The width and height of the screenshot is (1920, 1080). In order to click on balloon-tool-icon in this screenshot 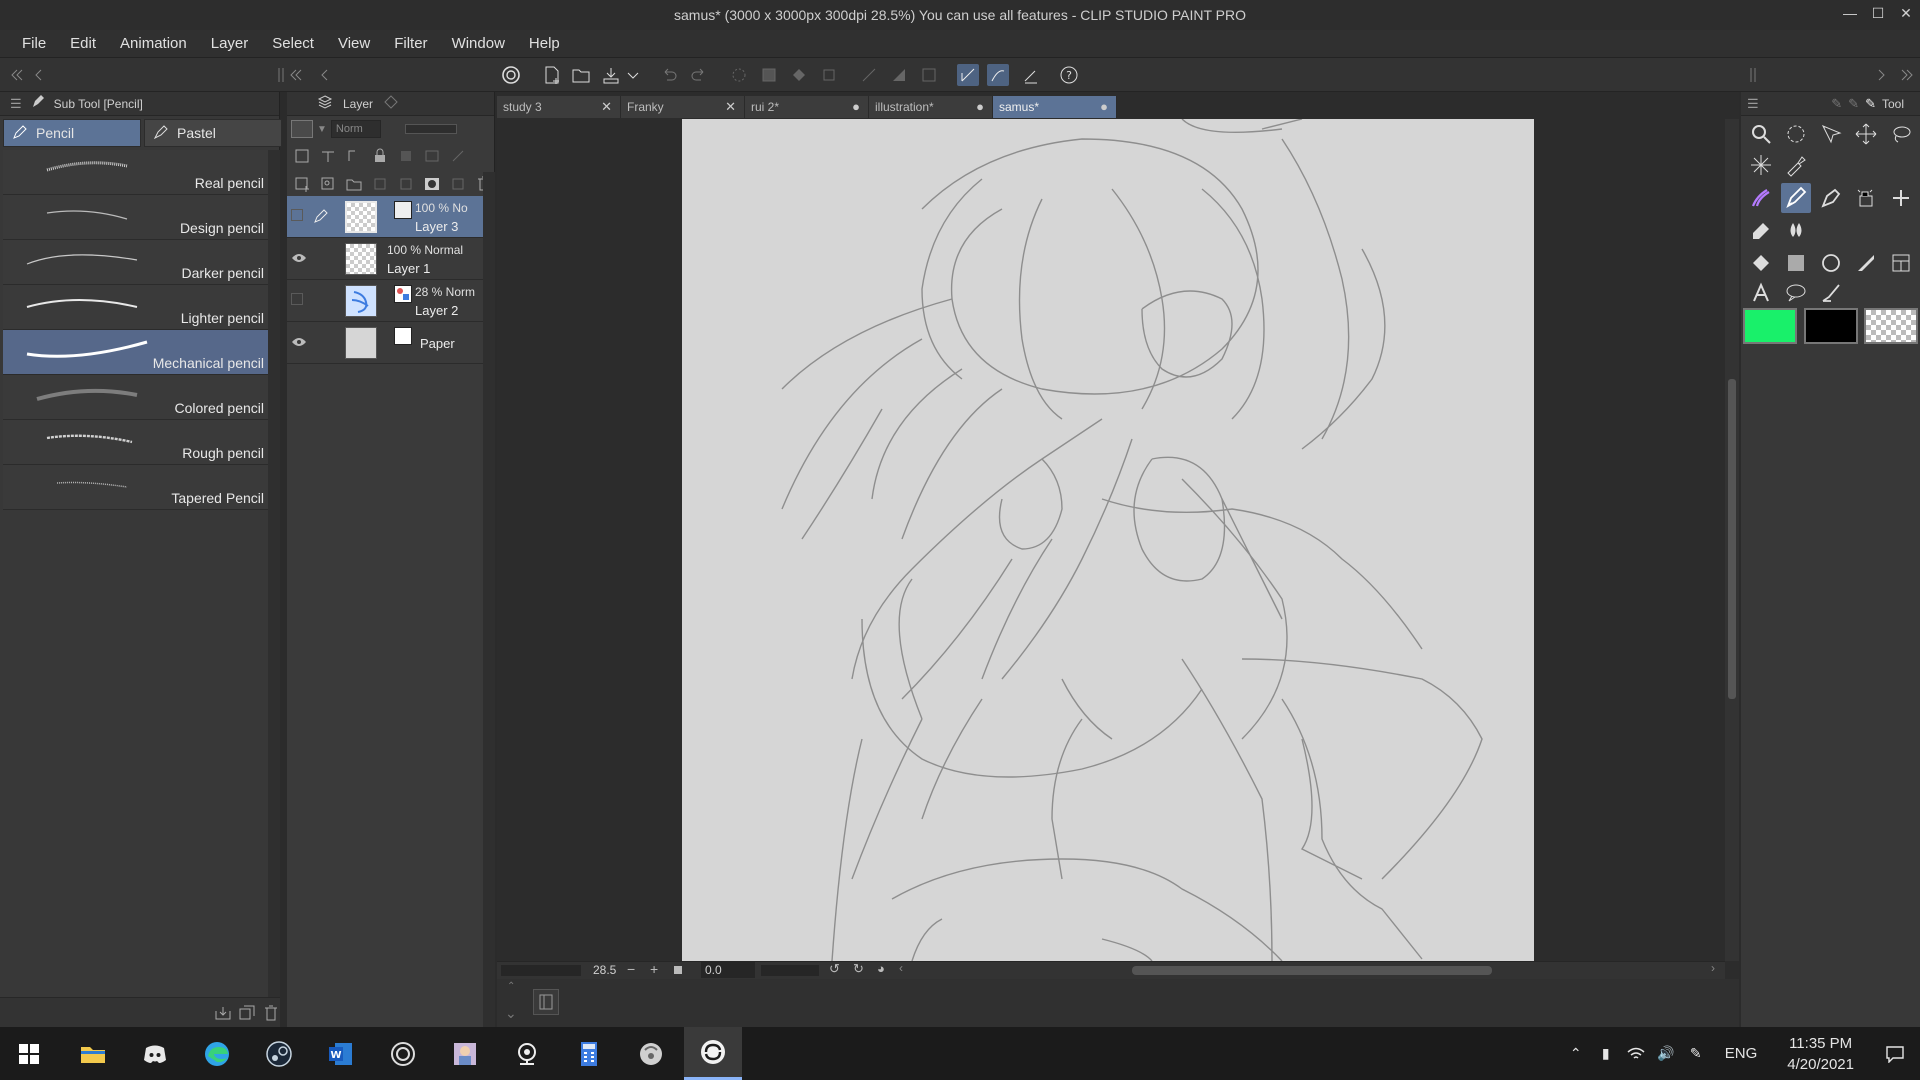, I will do `click(1796, 293)`.